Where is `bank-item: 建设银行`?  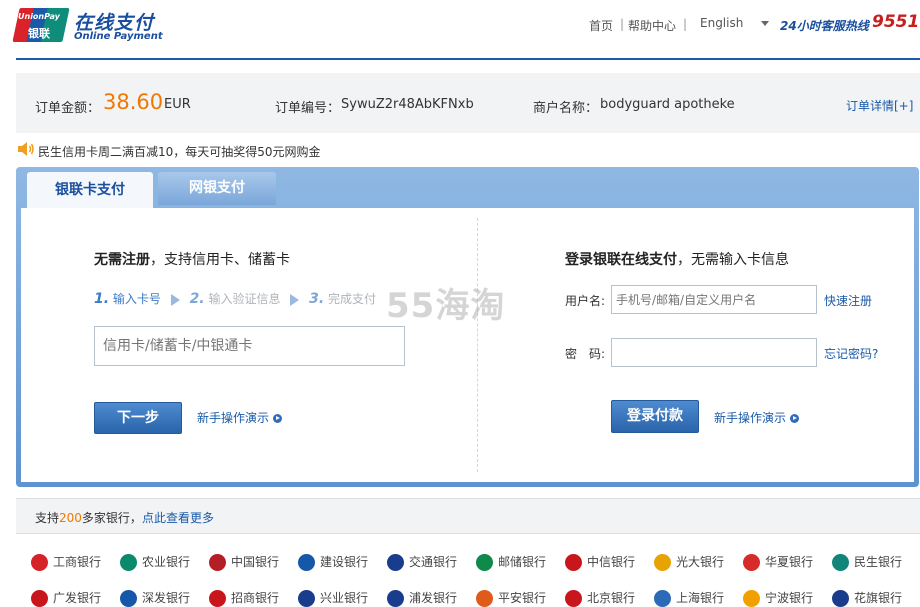 bank-item: 建设银行 is located at coordinates (333, 562).